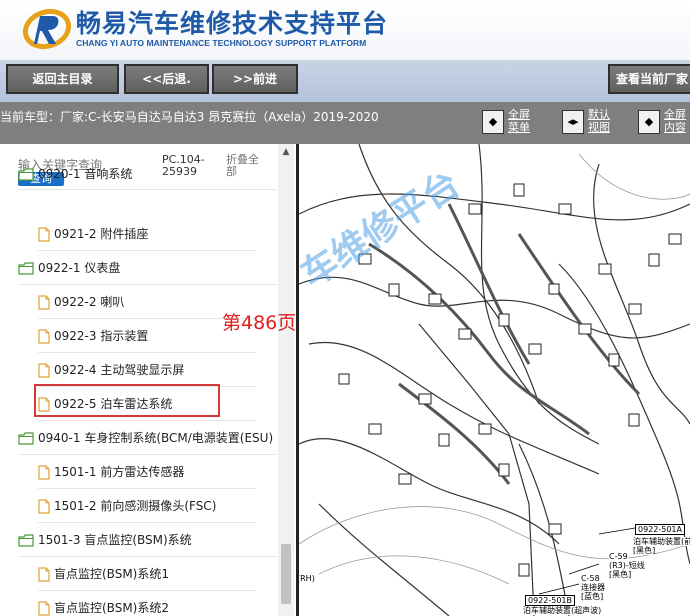 The width and height of the screenshot is (690, 616). I want to click on callout-c58: C-58, so click(590, 578).